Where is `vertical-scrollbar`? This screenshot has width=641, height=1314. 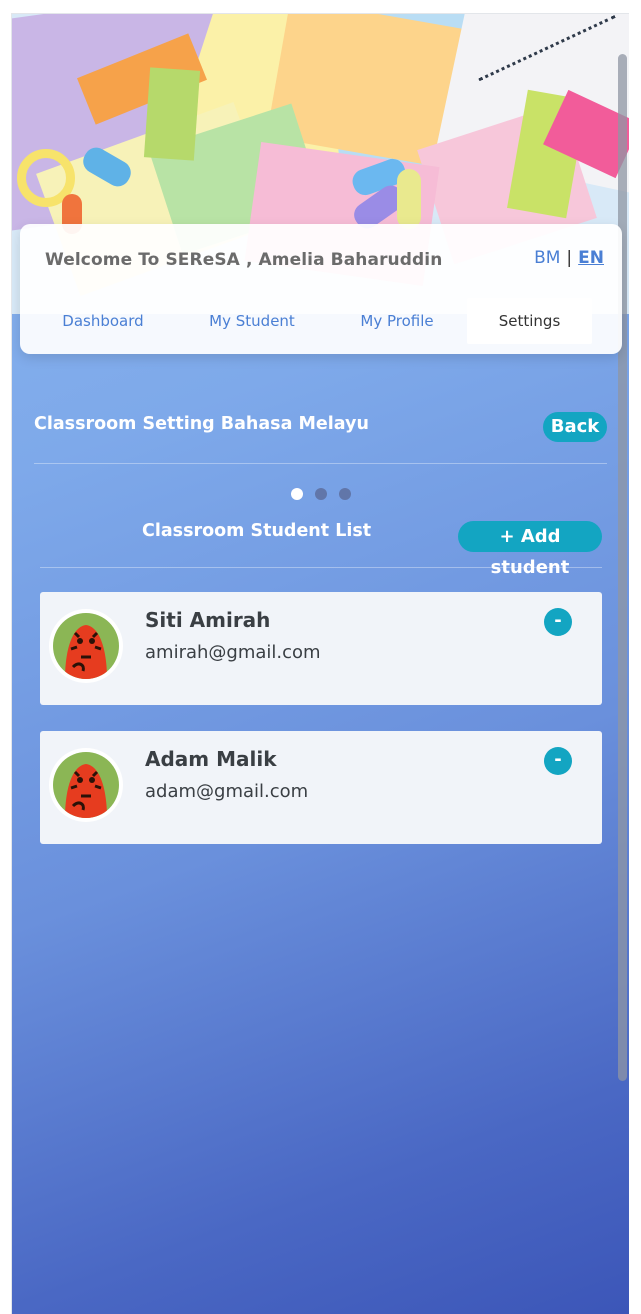
vertical-scrollbar is located at coordinates (622, 567).